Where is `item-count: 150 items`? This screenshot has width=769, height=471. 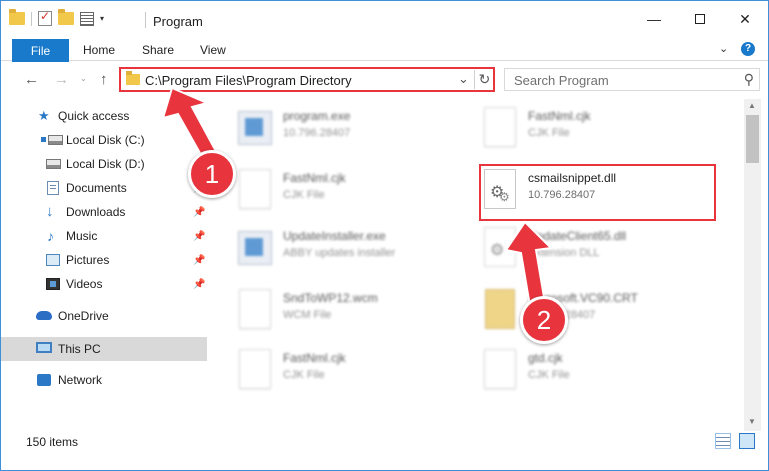
item-count: 150 items is located at coordinates (52, 442).